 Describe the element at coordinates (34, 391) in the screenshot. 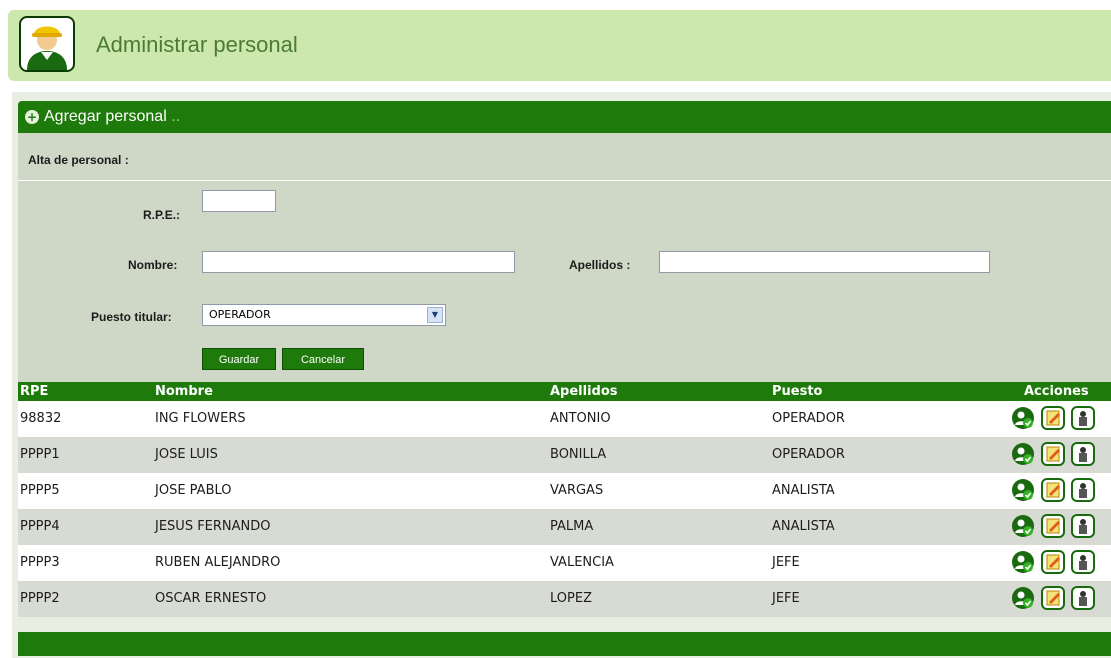

I see `column-header-rpe: RPE` at that location.